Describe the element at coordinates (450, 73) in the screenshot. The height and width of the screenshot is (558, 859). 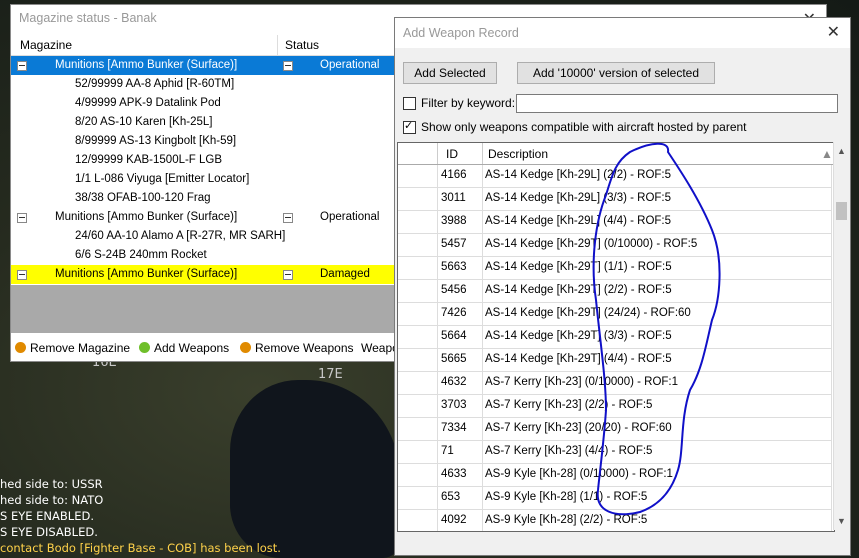
I see `add-selected-button: Add Selected` at that location.